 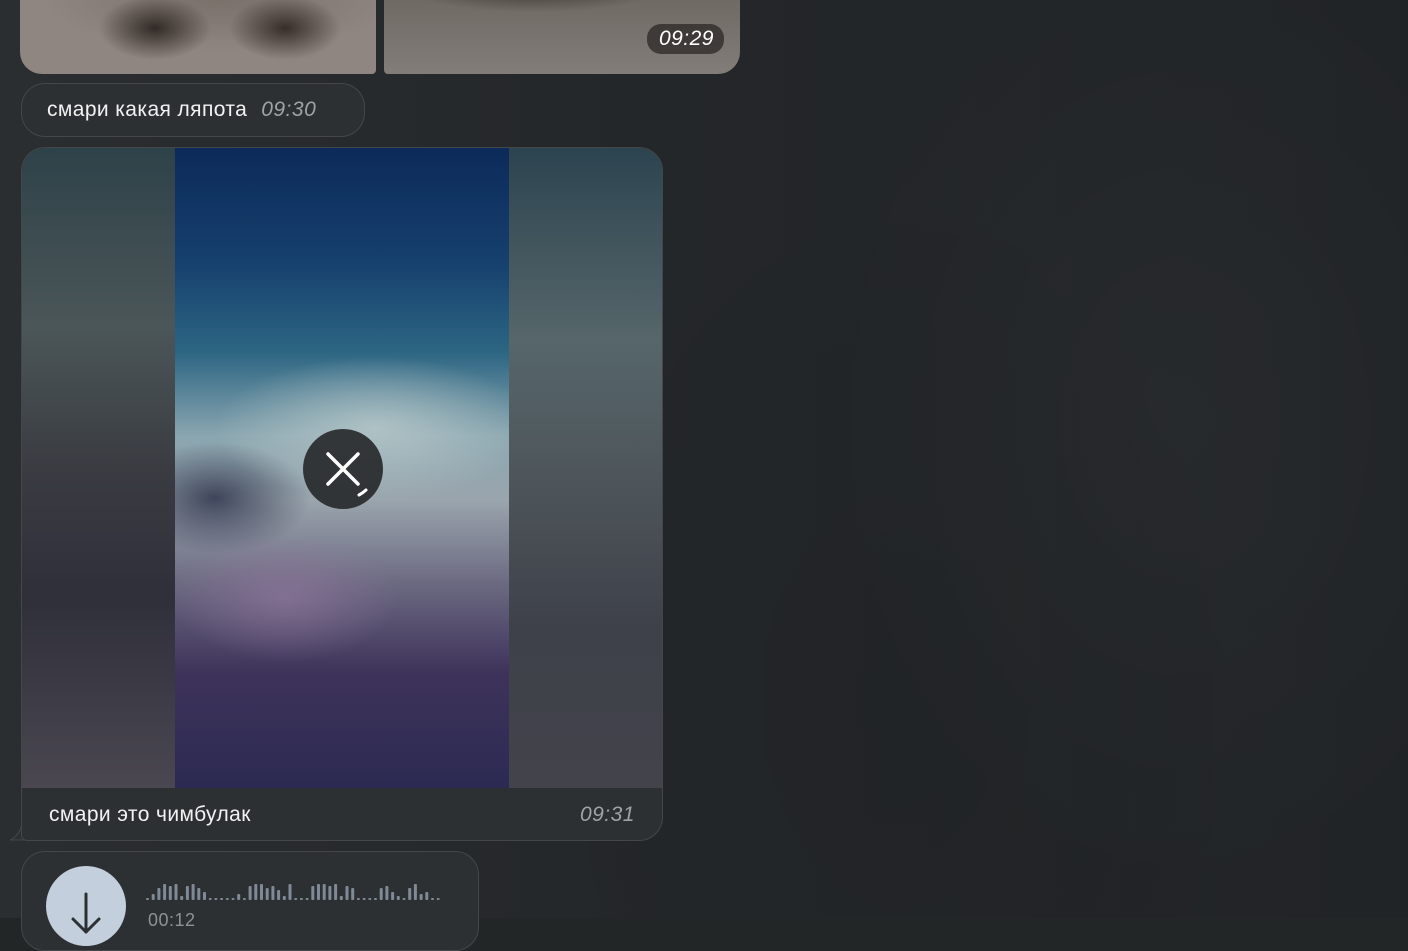 What do you see at coordinates (562, 37) in the screenshot?
I see `album-photo-right: 09:29` at bounding box center [562, 37].